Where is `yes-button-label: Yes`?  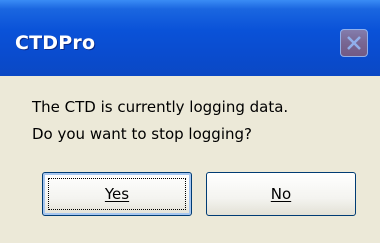
yes-button-label: Yes is located at coordinates (117, 194).